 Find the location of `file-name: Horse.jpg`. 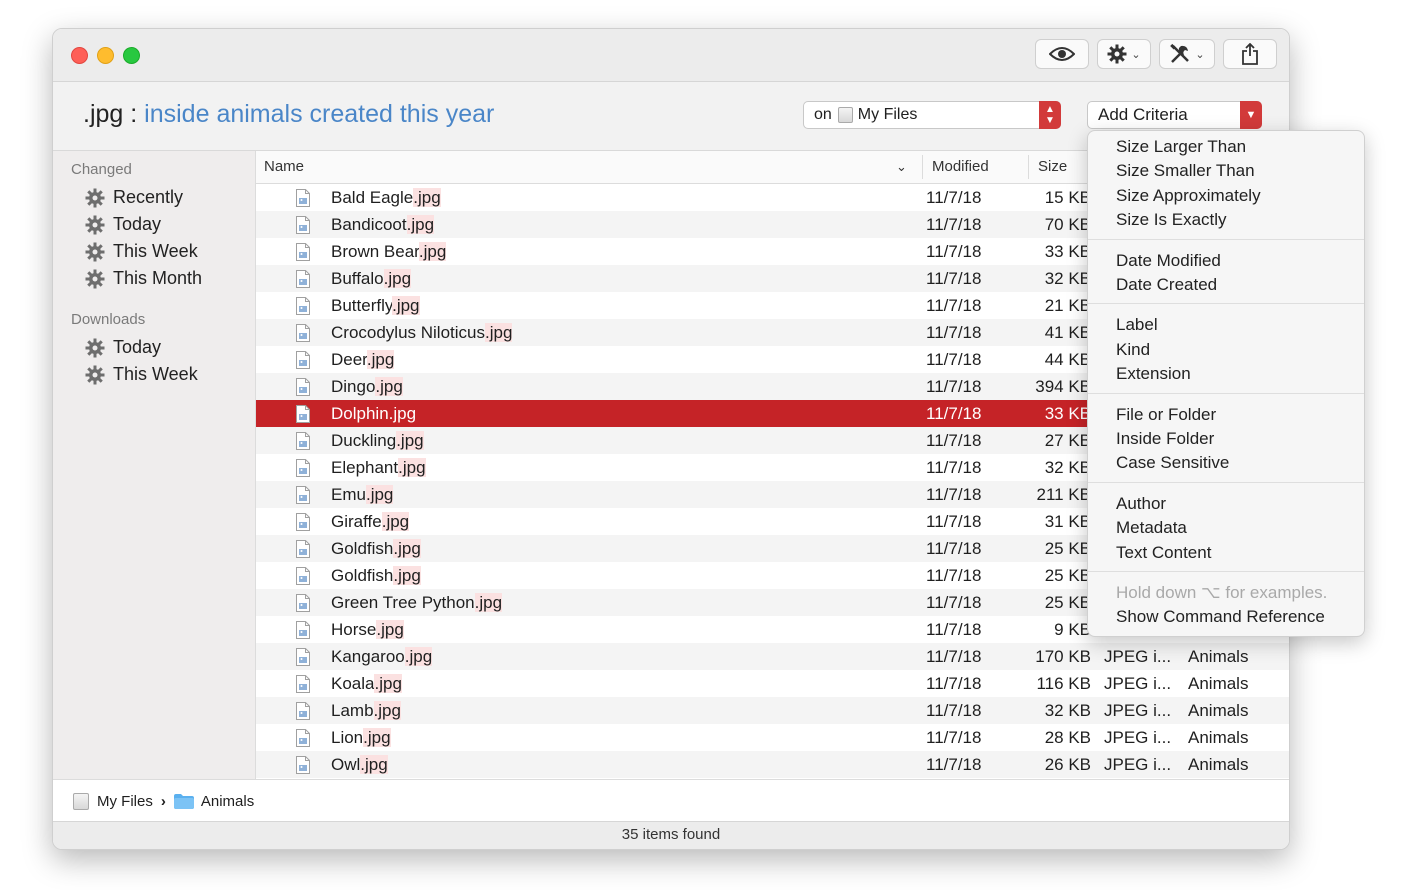

file-name: Horse.jpg is located at coordinates (367, 630).